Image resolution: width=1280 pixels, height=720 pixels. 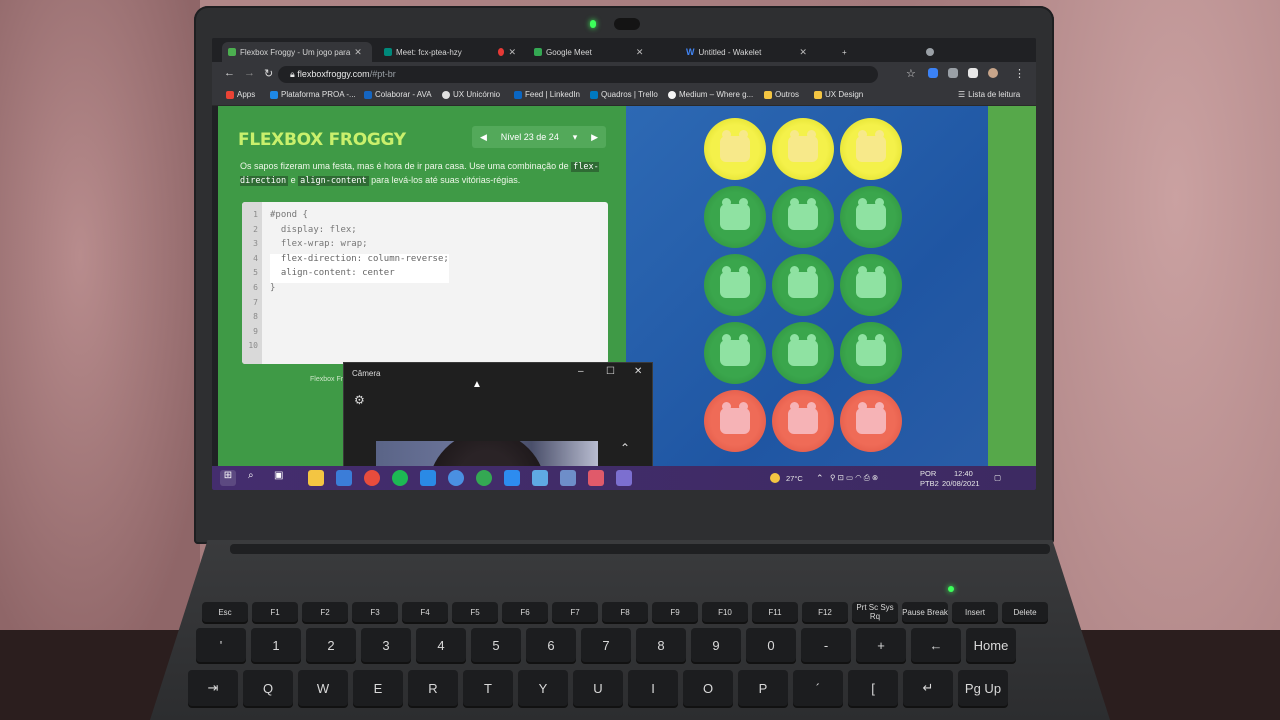 What do you see at coordinates (594, 137) in the screenshot?
I see `next-level-icon: ▶` at bounding box center [594, 137].